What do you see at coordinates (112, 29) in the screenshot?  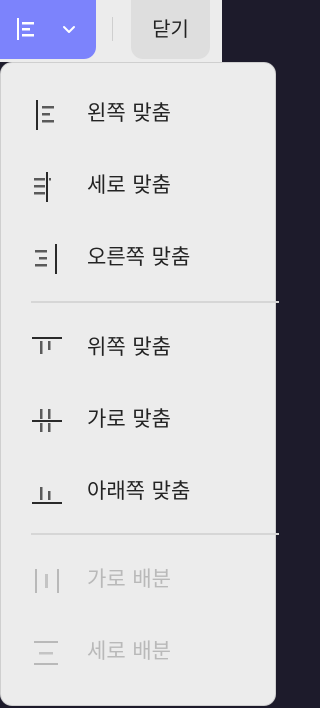 I see `toolbar-divider` at bounding box center [112, 29].